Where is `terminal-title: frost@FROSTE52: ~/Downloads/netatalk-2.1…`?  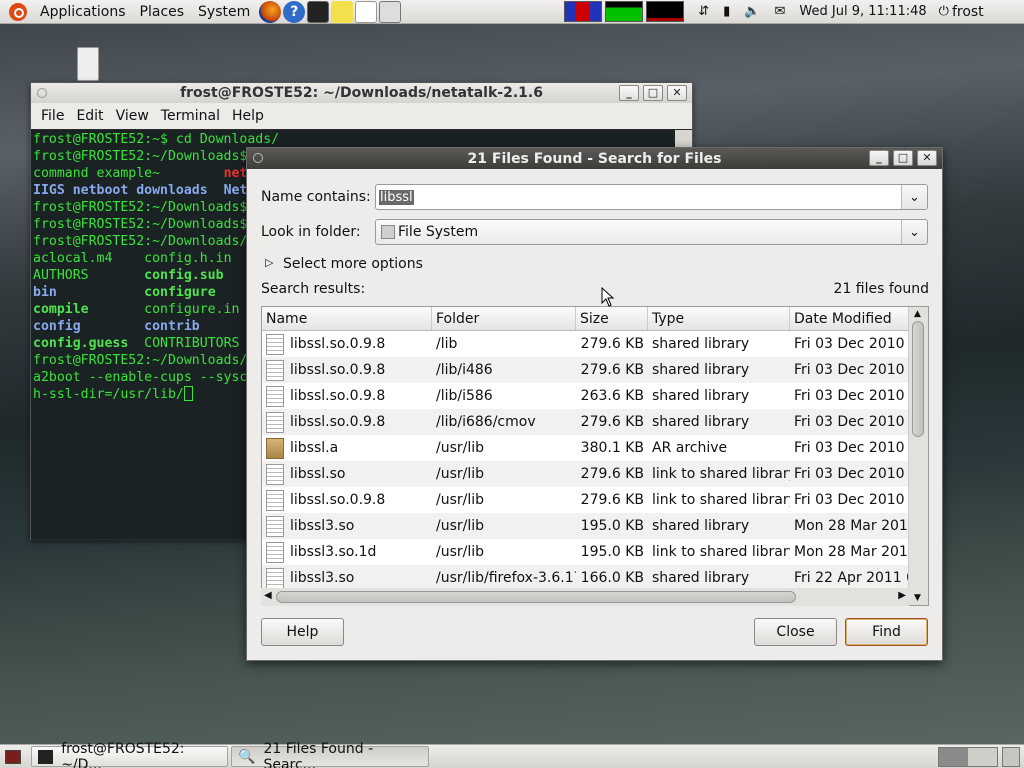
terminal-title: frost@FROSTE52: ~/Downloads/netatalk-2.1… is located at coordinates (361, 93).